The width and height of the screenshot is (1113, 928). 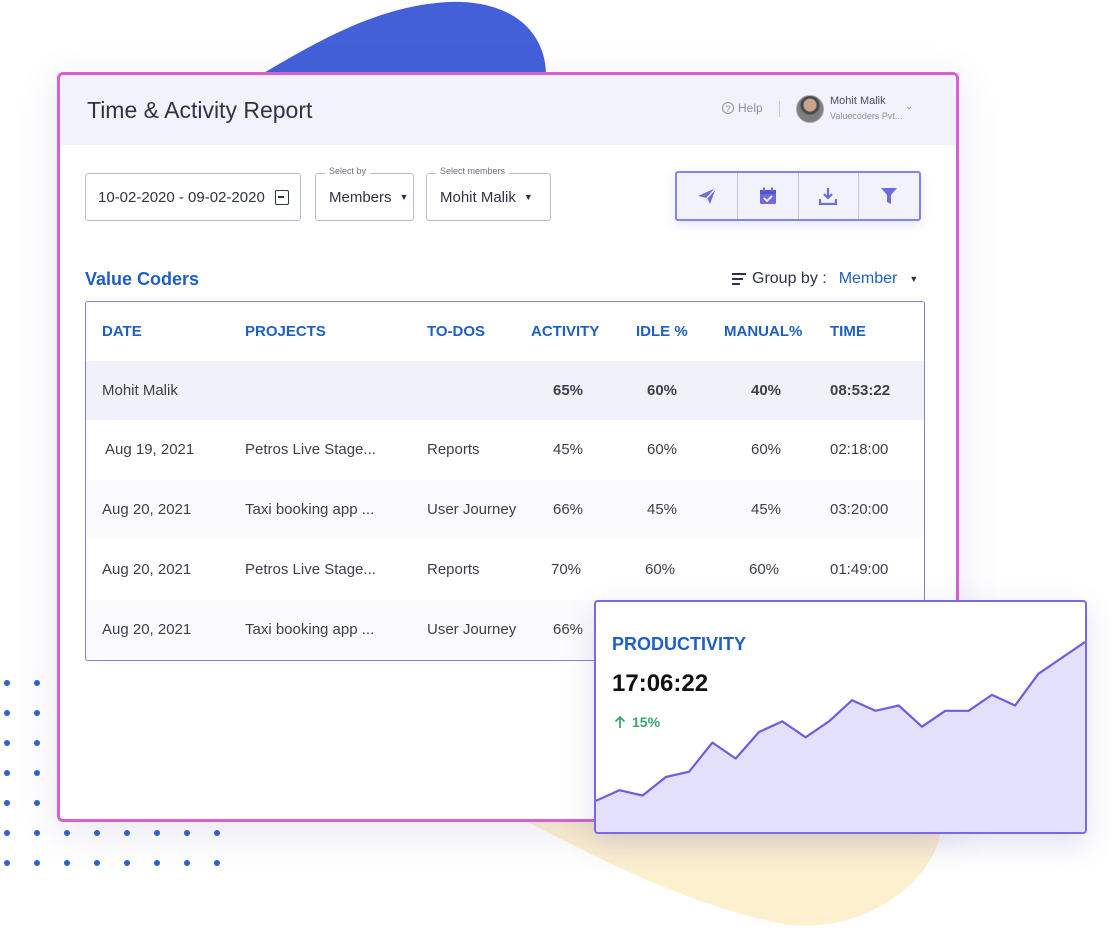 I want to click on summary-member-name: Mohit Malik, so click(x=140, y=390).